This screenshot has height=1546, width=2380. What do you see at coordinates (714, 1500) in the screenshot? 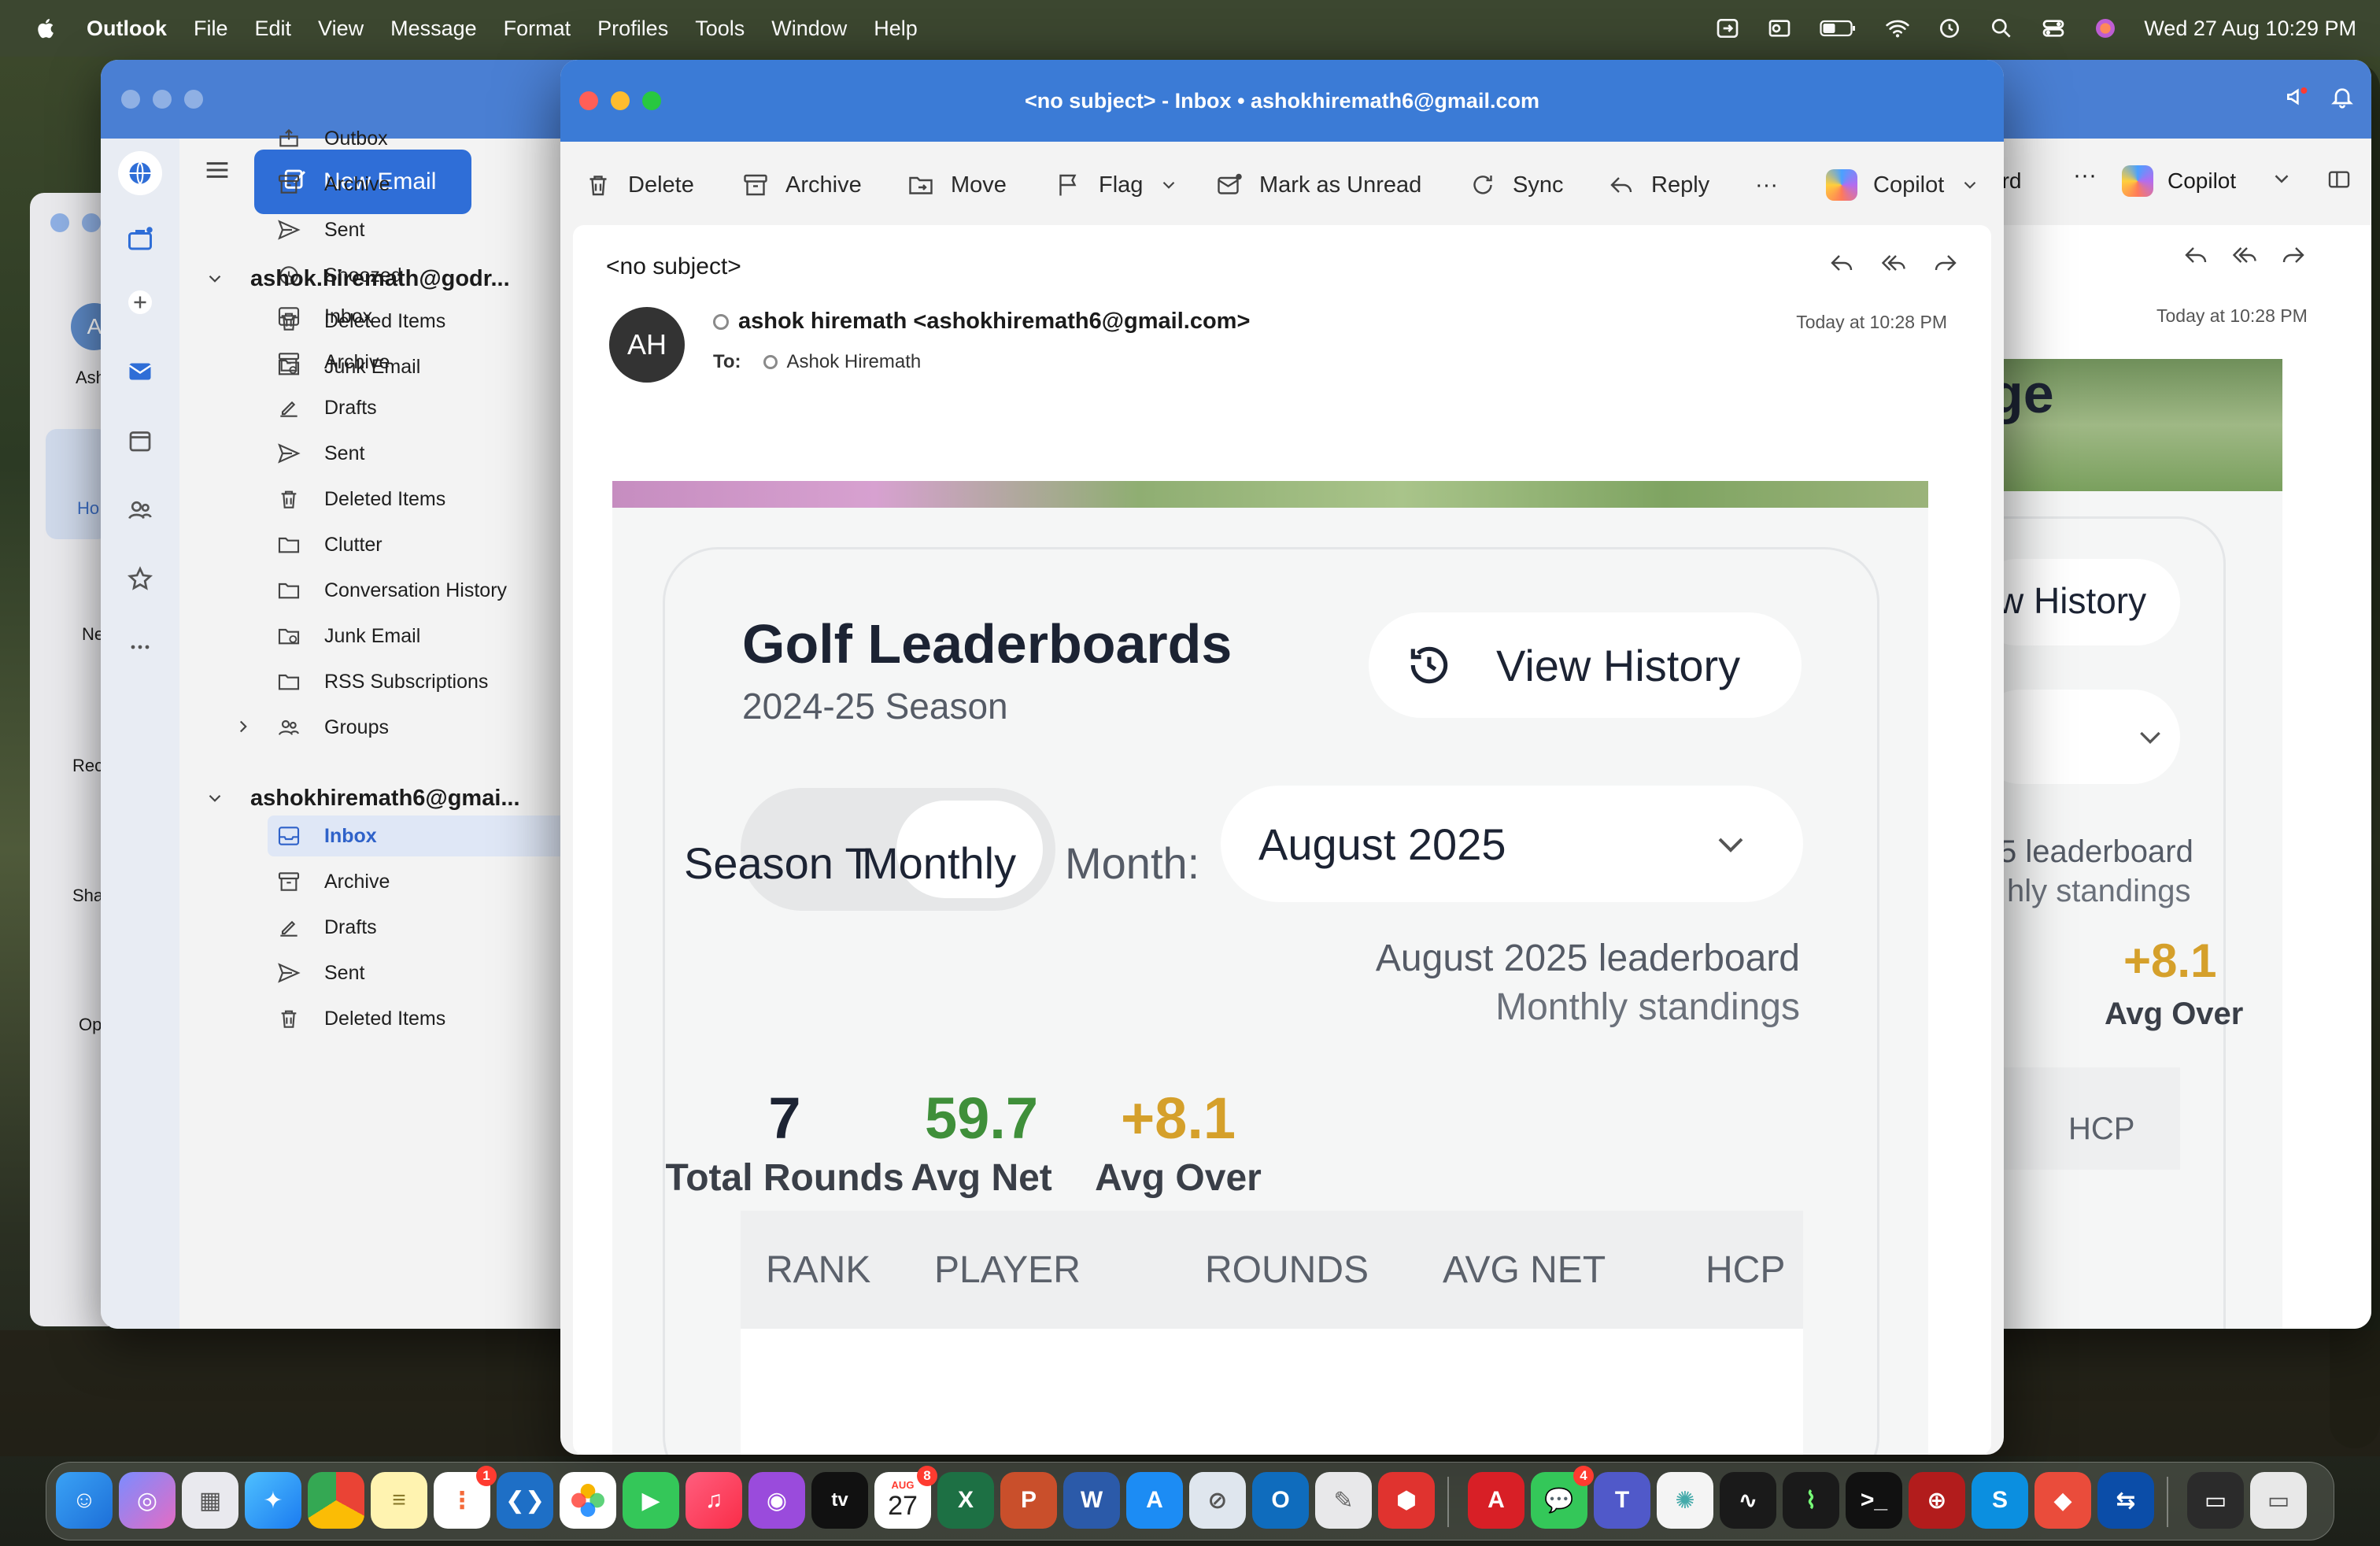
I see `music-icon: ♫` at bounding box center [714, 1500].